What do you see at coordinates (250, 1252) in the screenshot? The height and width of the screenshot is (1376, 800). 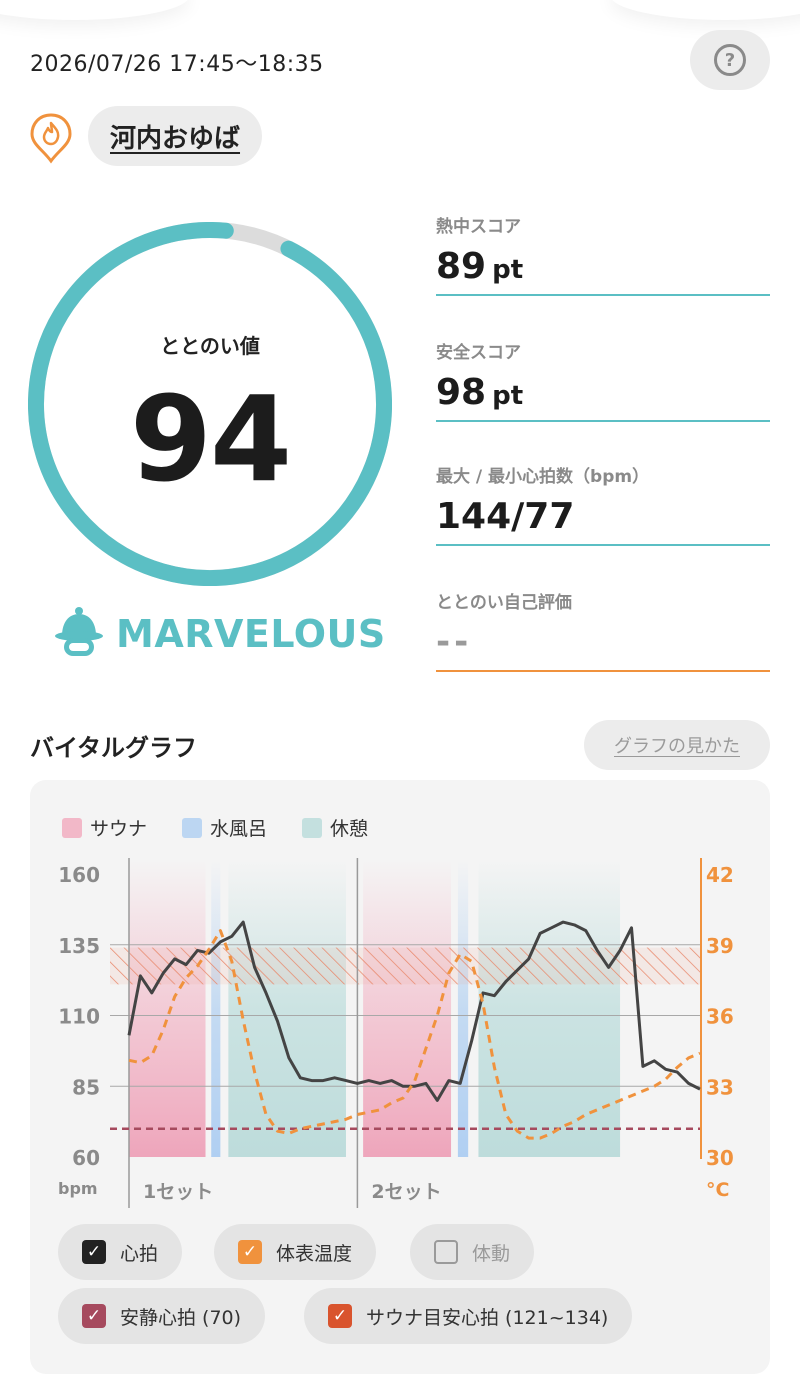 I see `body-temp-checkbox: ✓` at bounding box center [250, 1252].